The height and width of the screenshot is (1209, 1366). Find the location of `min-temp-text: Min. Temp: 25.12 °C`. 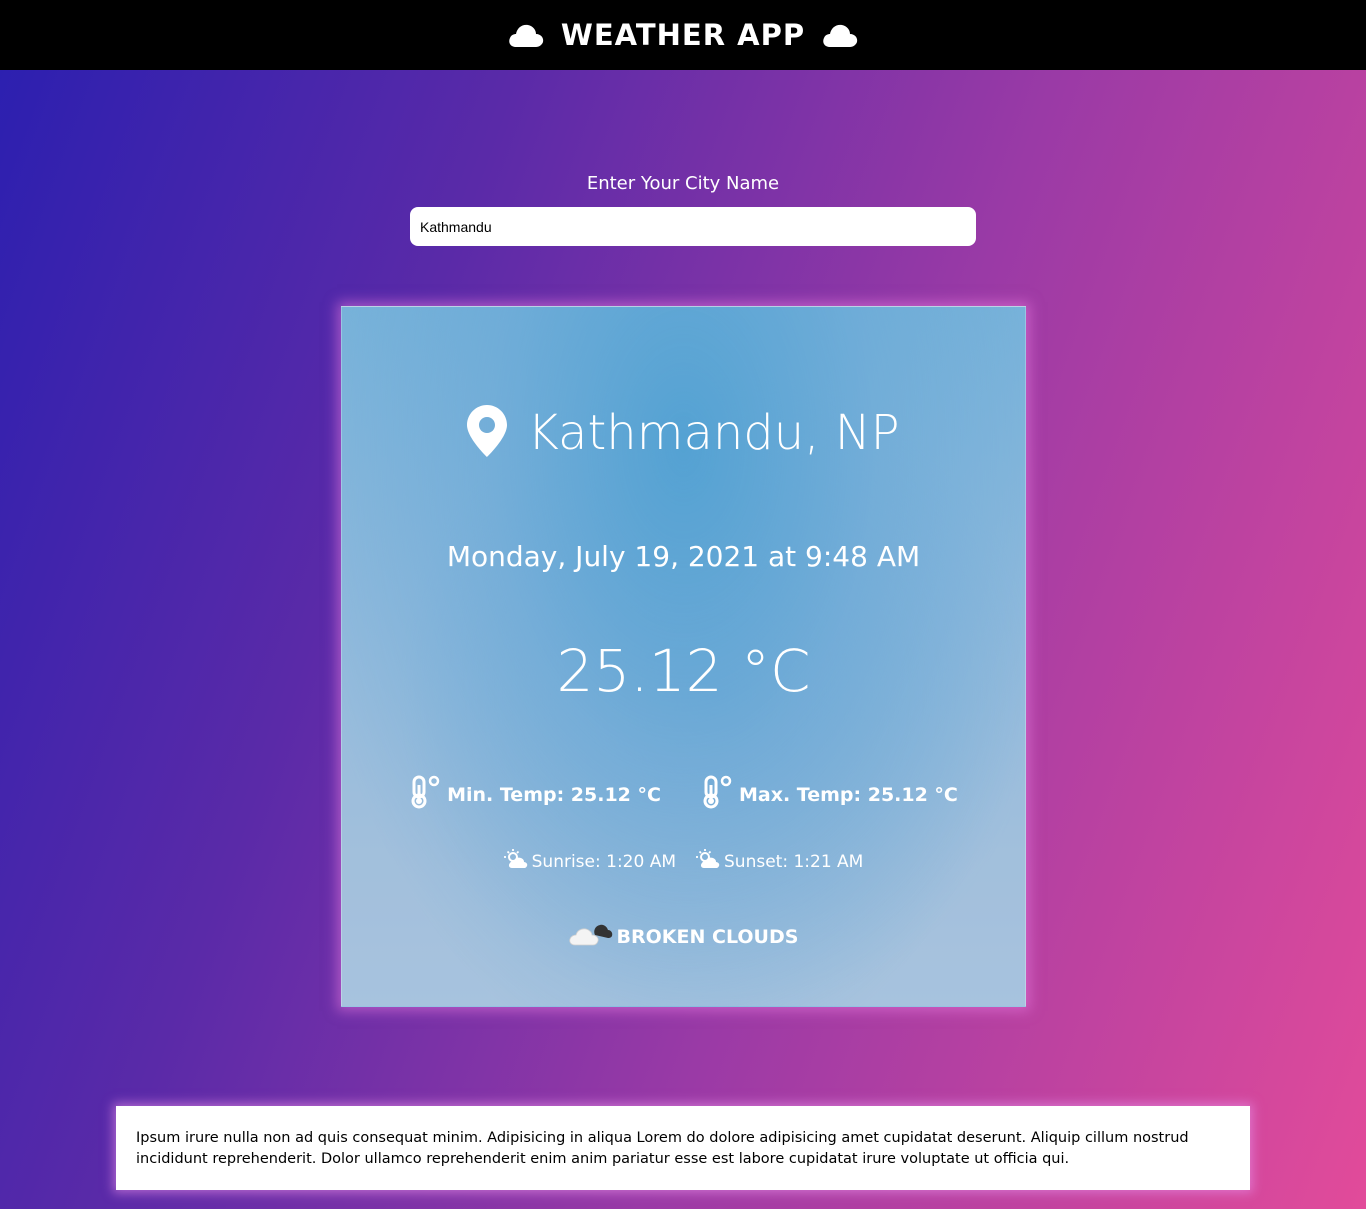

min-temp-text: Min. Temp: 25.12 °C is located at coordinates (554, 794).